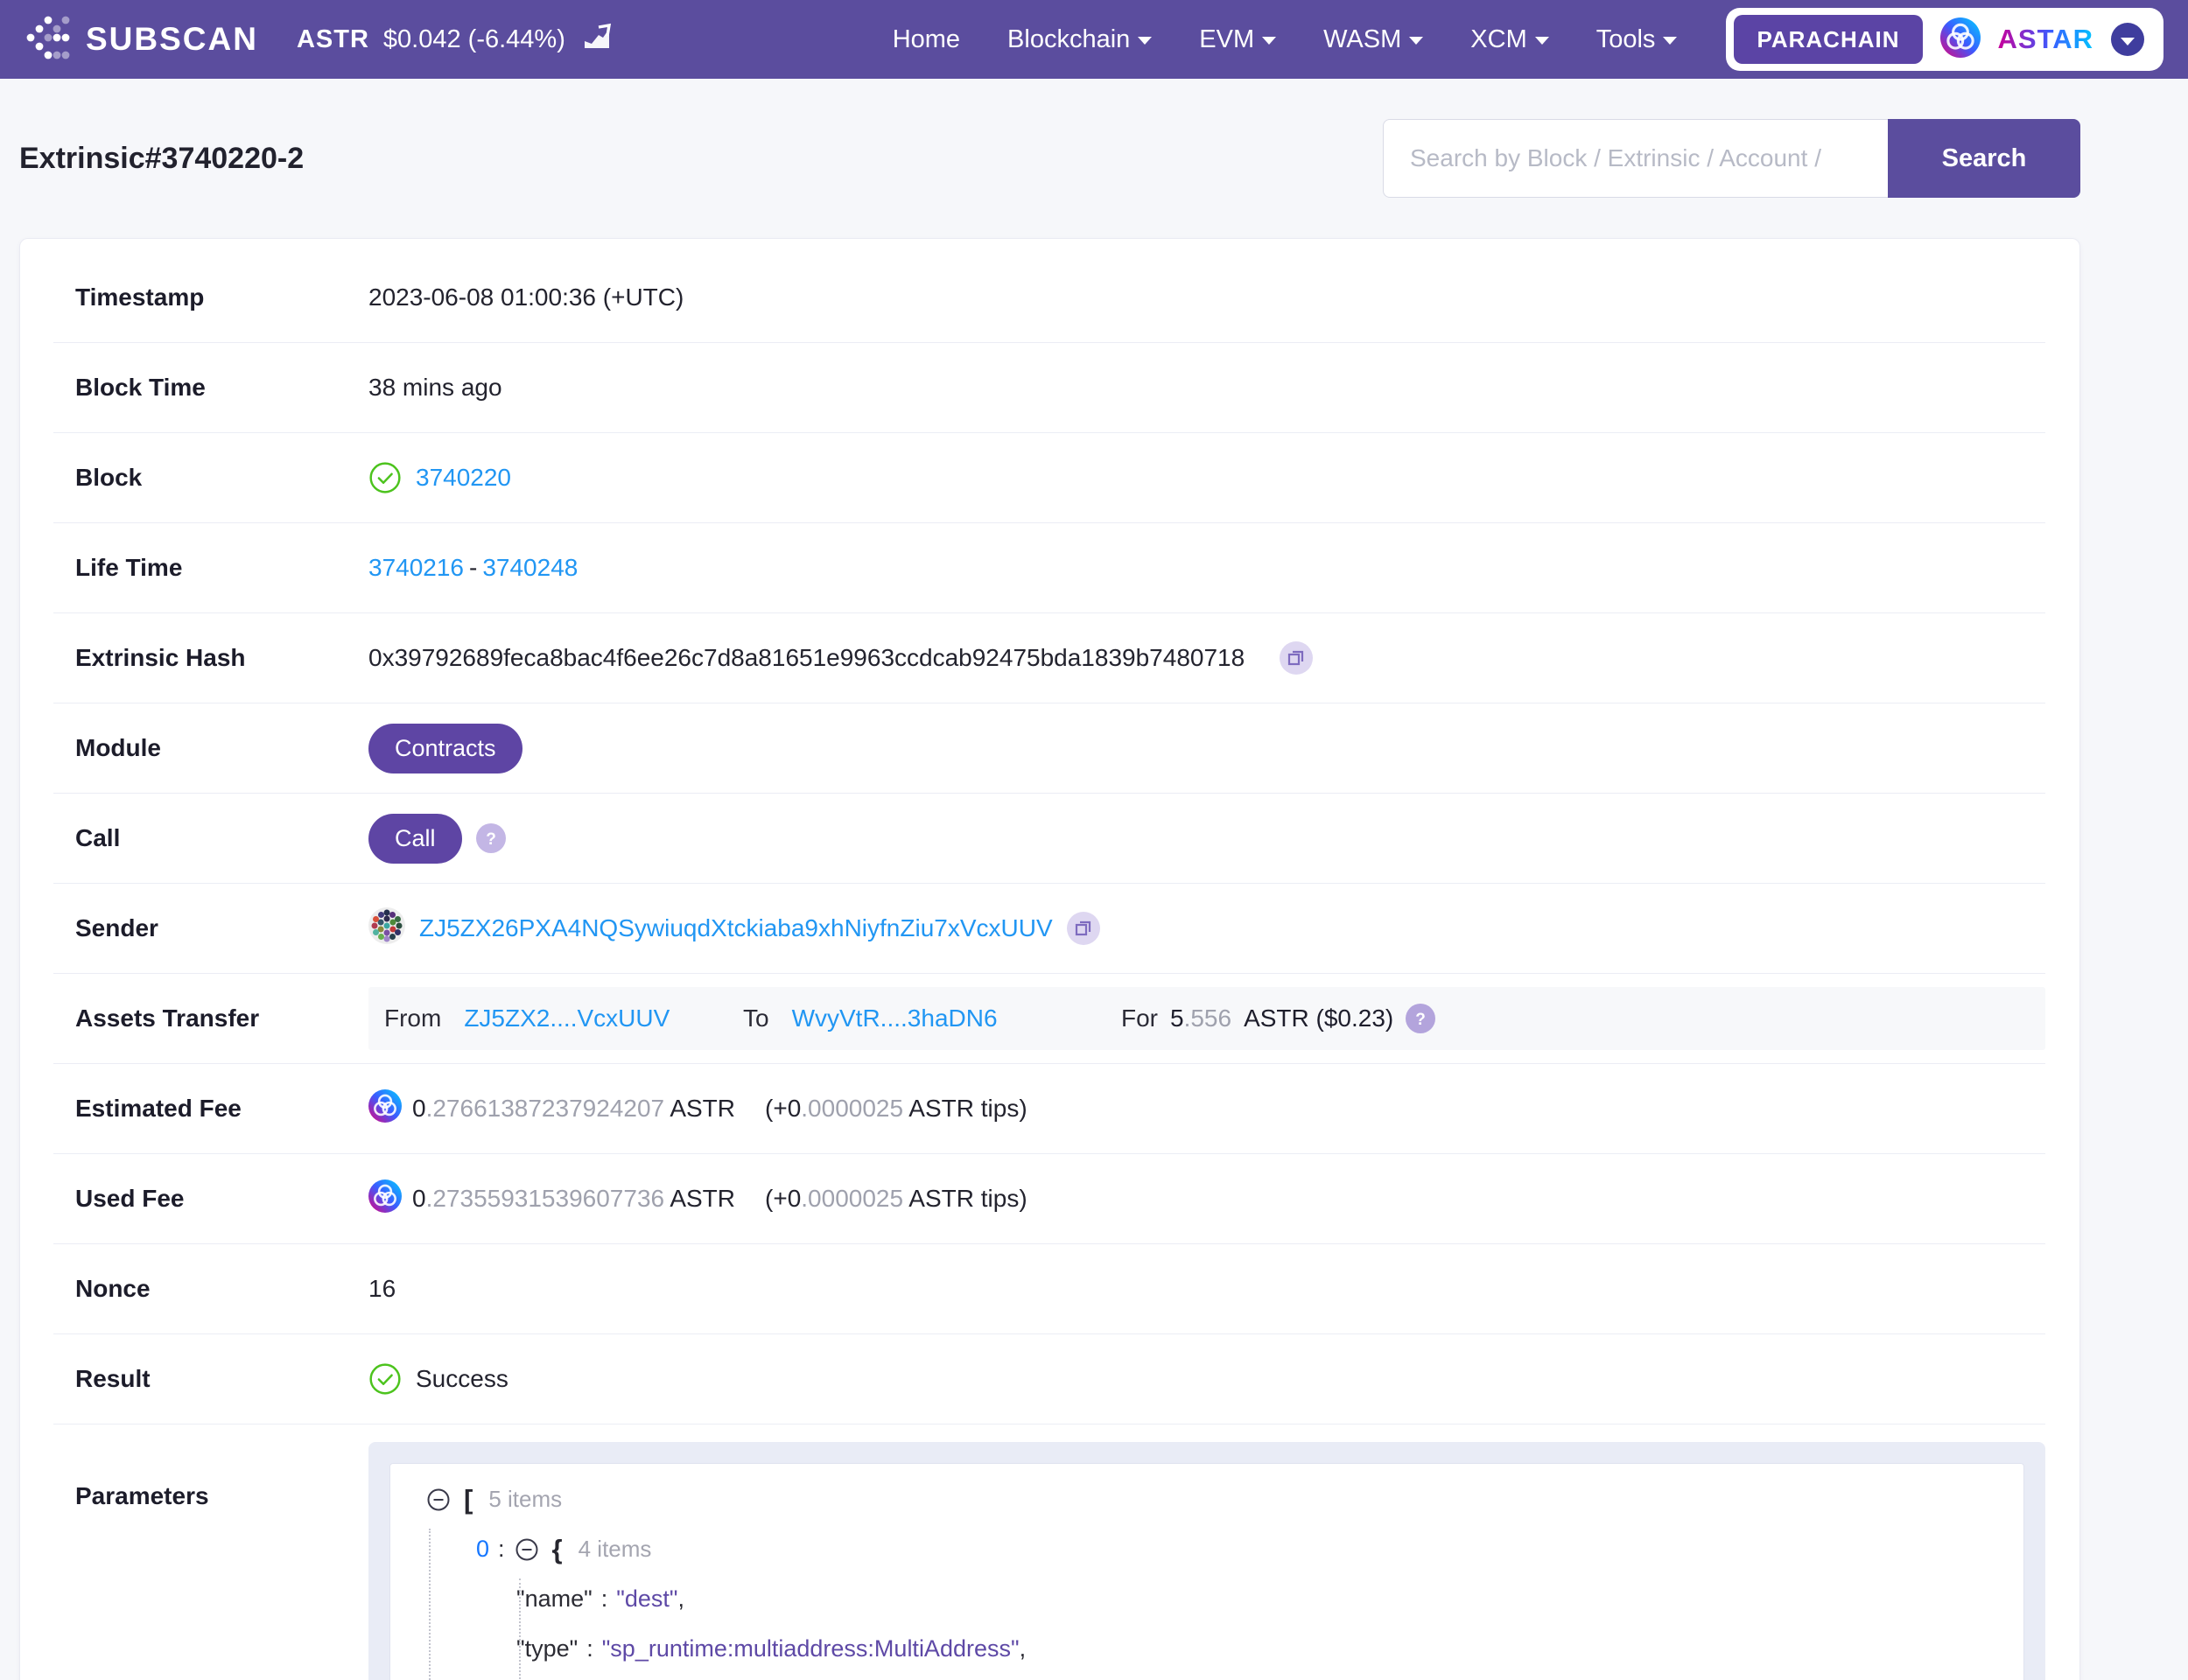 This screenshot has width=2188, height=1680. What do you see at coordinates (1960, 39) in the screenshot?
I see `astar-logo-icon` at bounding box center [1960, 39].